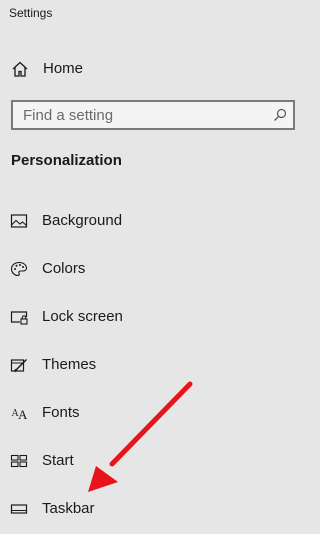 Image resolution: width=320 pixels, height=534 pixels. I want to click on sidebar-item-colors: Colors, so click(155, 269).